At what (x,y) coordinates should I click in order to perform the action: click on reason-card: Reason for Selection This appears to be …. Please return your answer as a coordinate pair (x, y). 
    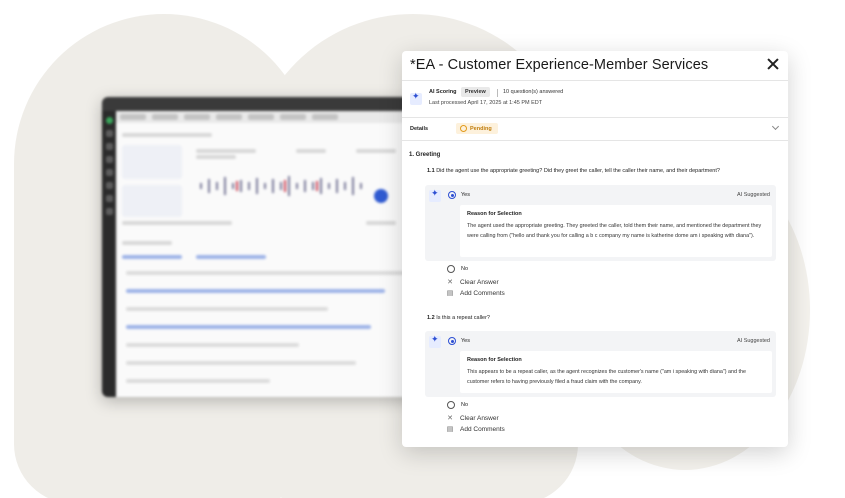
    Looking at the image, I should click on (616, 372).